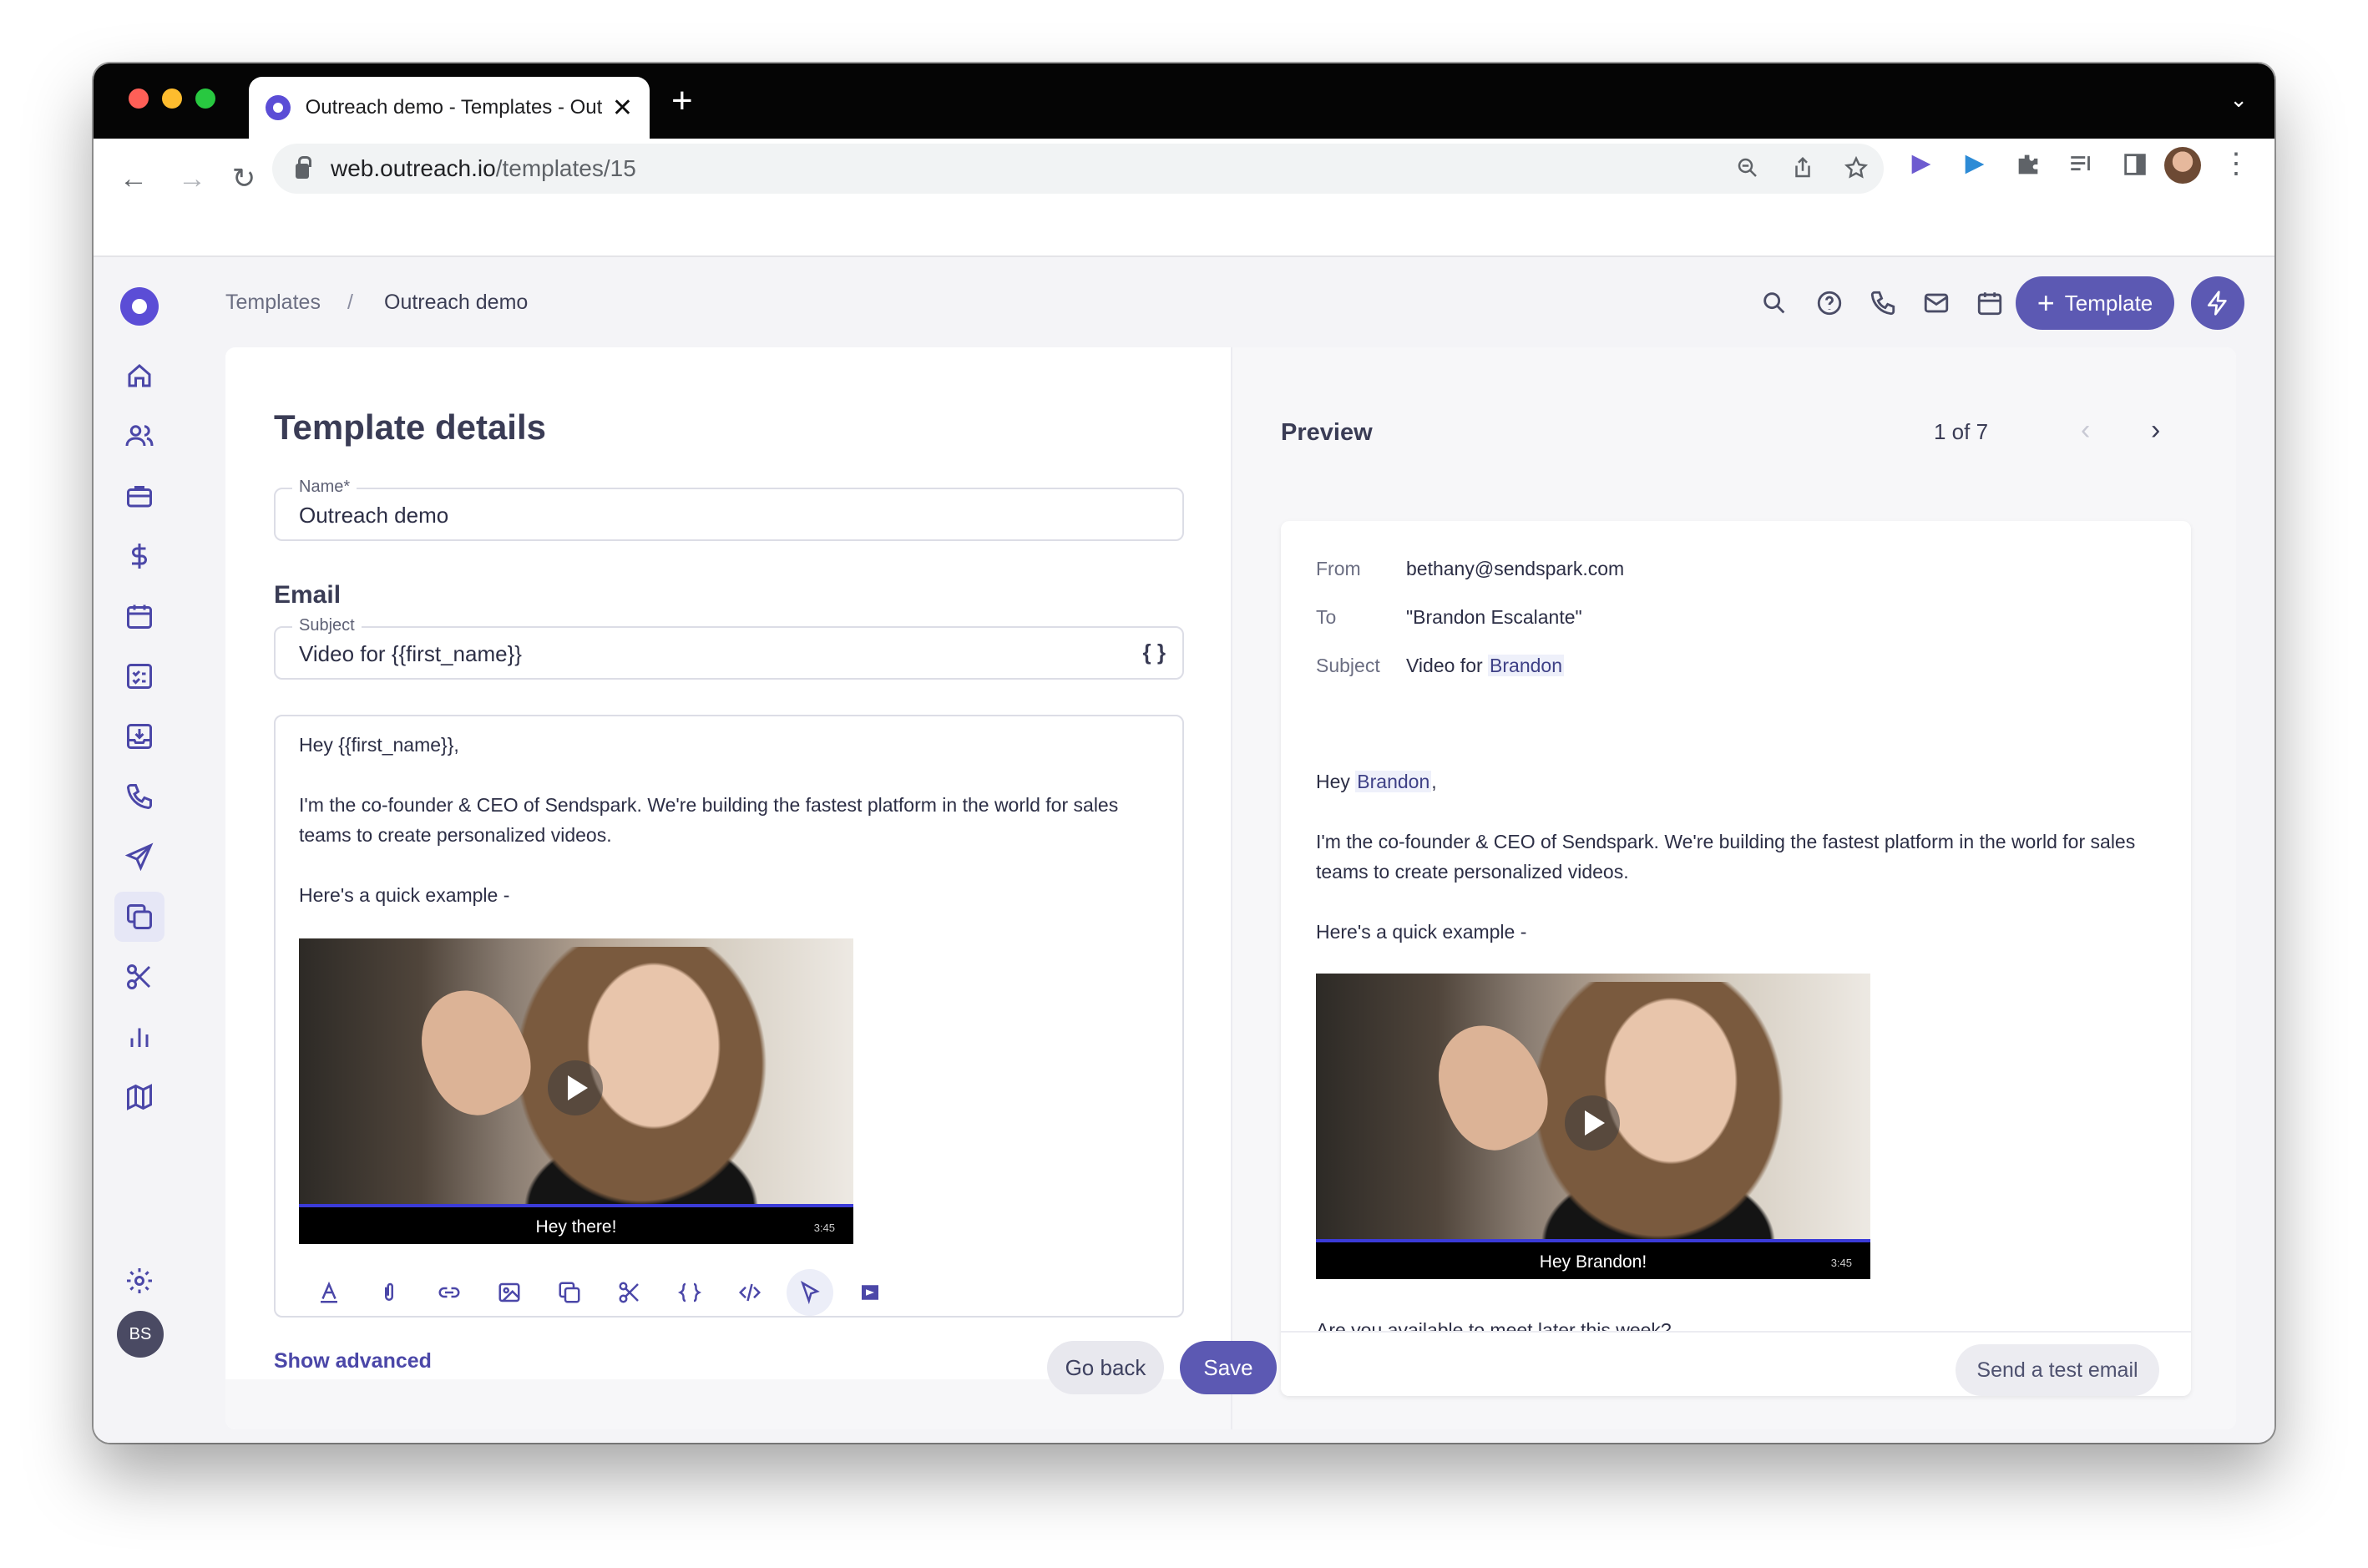  I want to click on quick-actions-button, so click(2217, 303).